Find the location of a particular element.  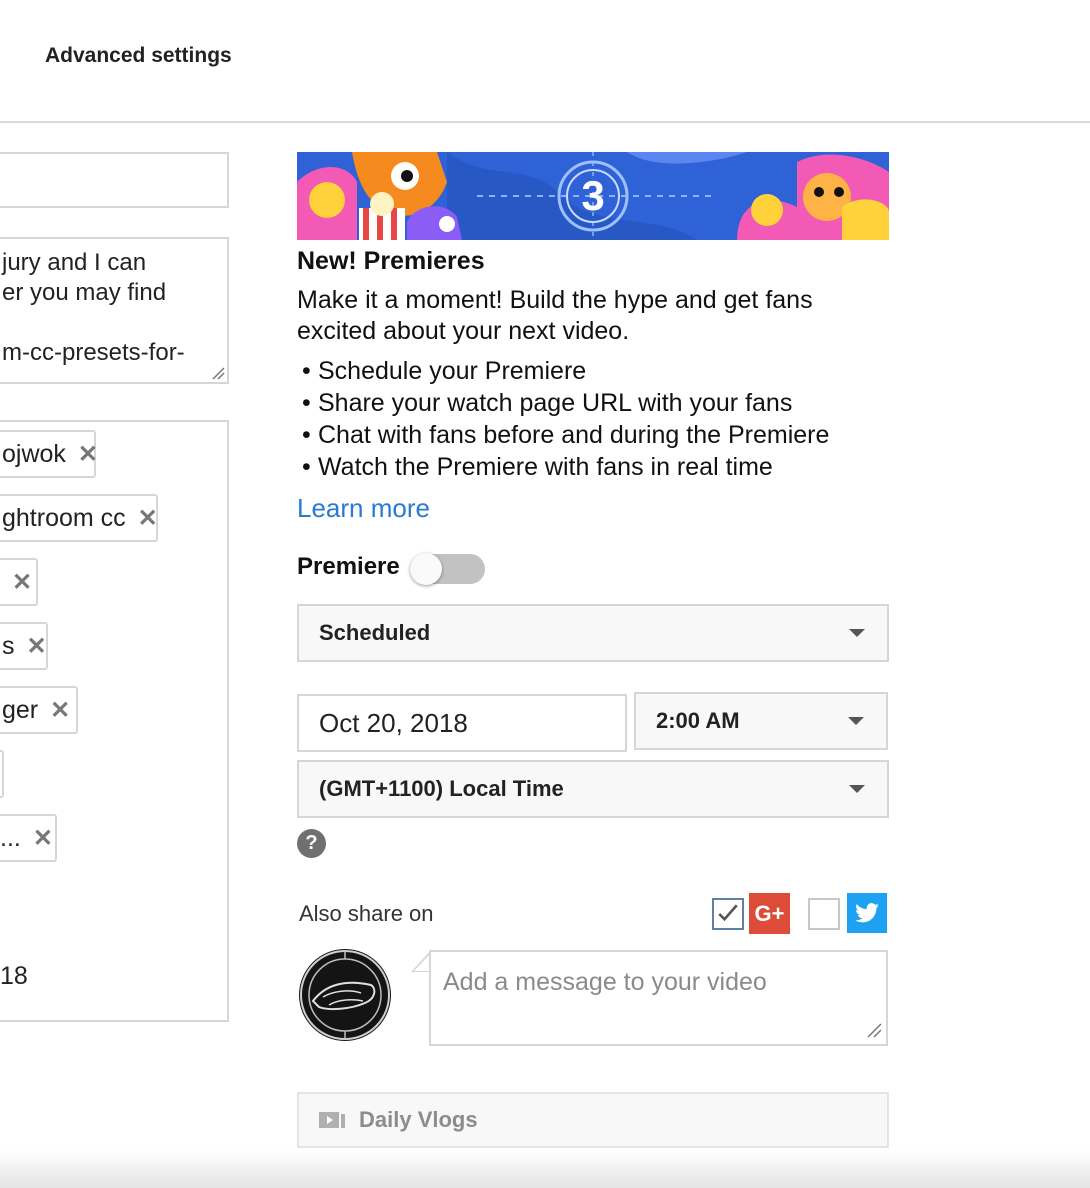

premiere-date-input: Oct 20, 2018 is located at coordinates (462, 723).